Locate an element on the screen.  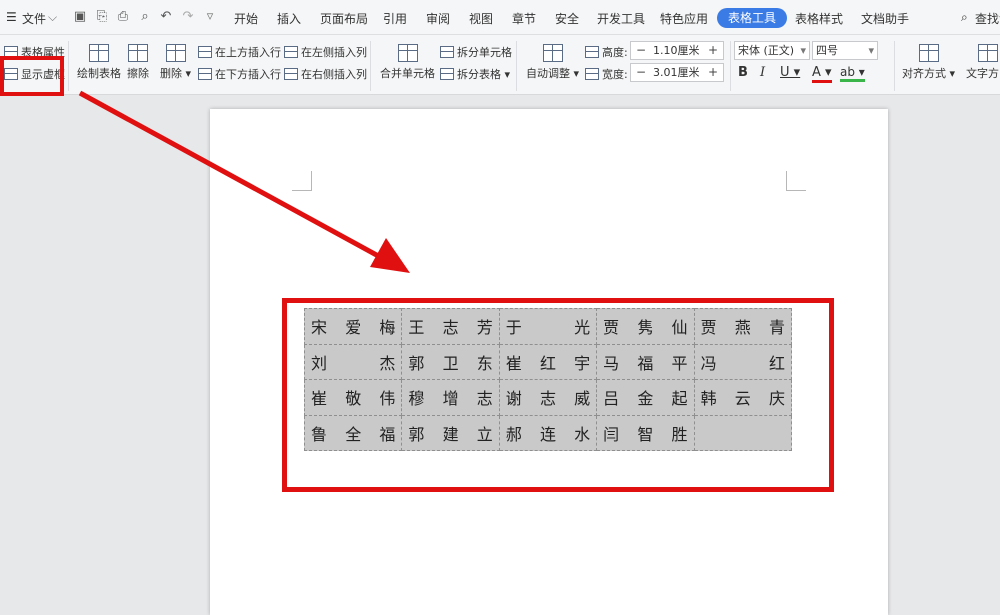
tab-doc-assistant: 文档助手 is located at coordinates (885, 18).